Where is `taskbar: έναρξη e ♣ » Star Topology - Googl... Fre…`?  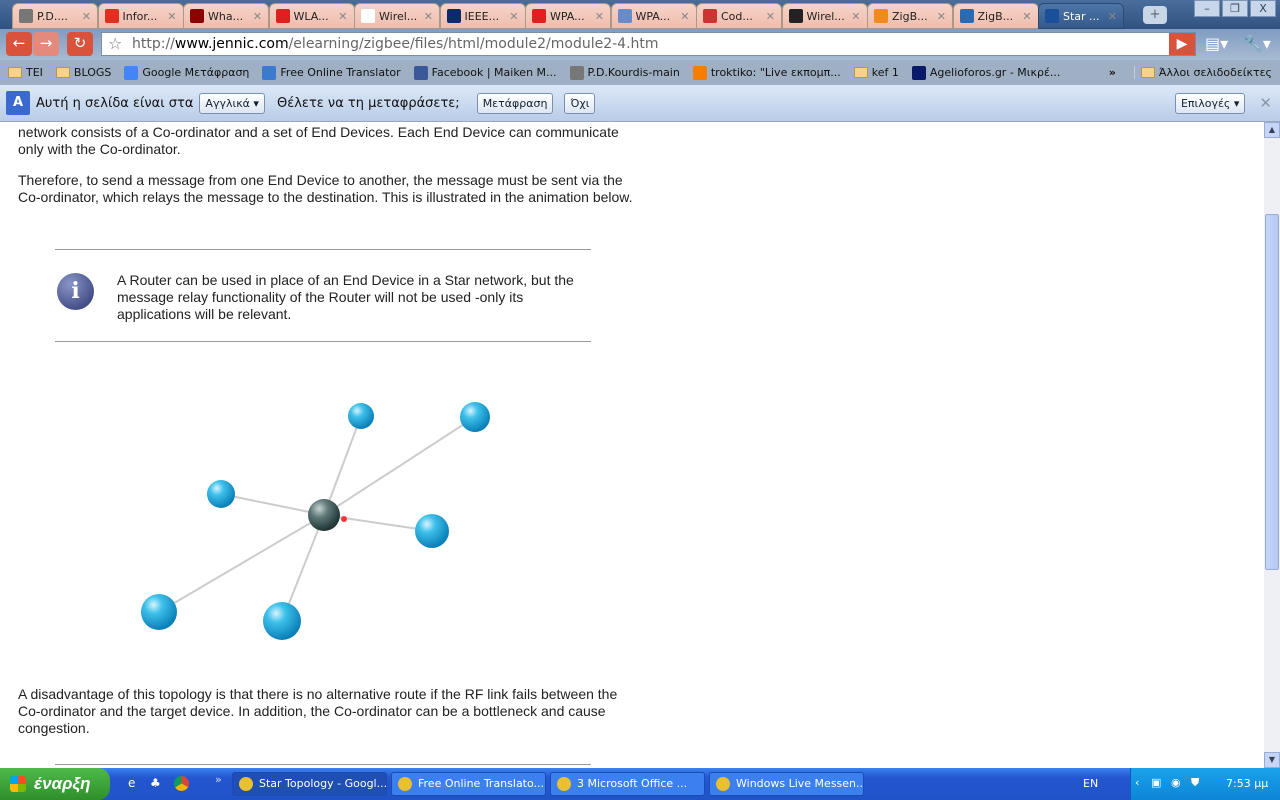 taskbar: έναρξη e ♣ » Star Topology - Googl... Fre… is located at coordinates (640, 784).